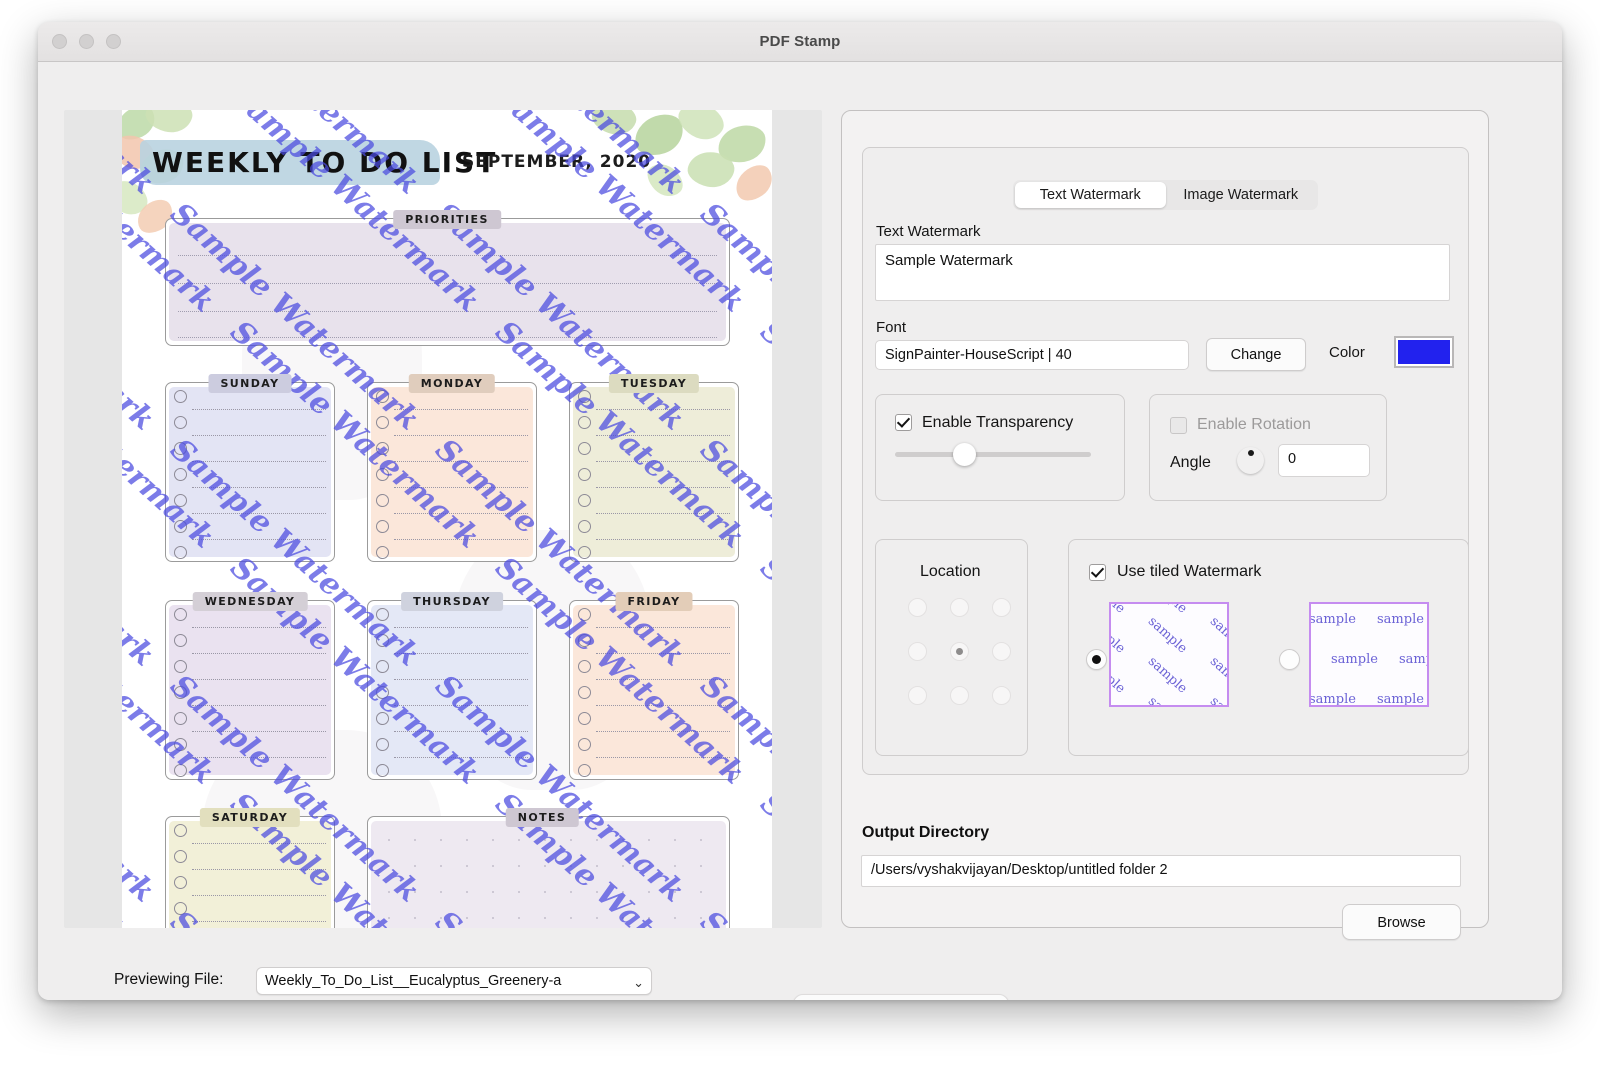 This screenshot has height=1066, width=1600. Describe the element at coordinates (1250, 460) in the screenshot. I see `angle-dial` at that location.